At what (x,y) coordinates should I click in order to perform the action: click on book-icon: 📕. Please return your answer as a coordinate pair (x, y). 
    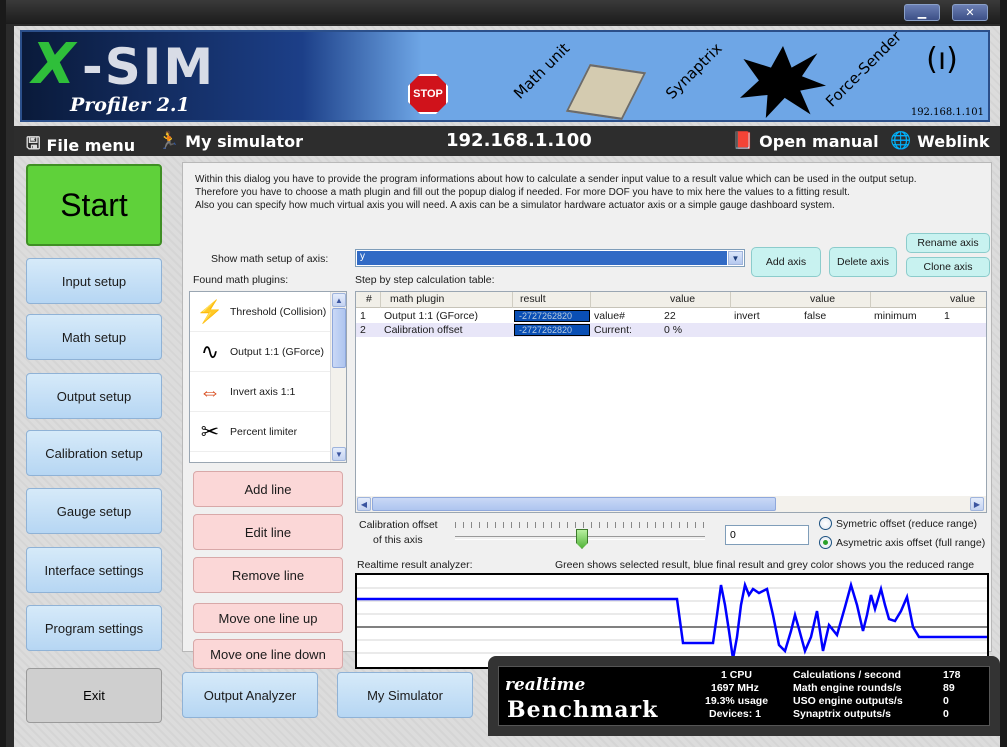
    Looking at the image, I should click on (743, 141).